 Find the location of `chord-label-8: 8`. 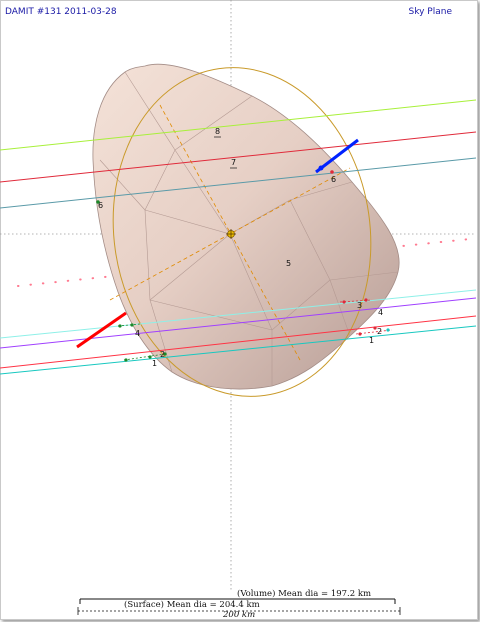

chord-label-8: 8 is located at coordinates (217, 131).